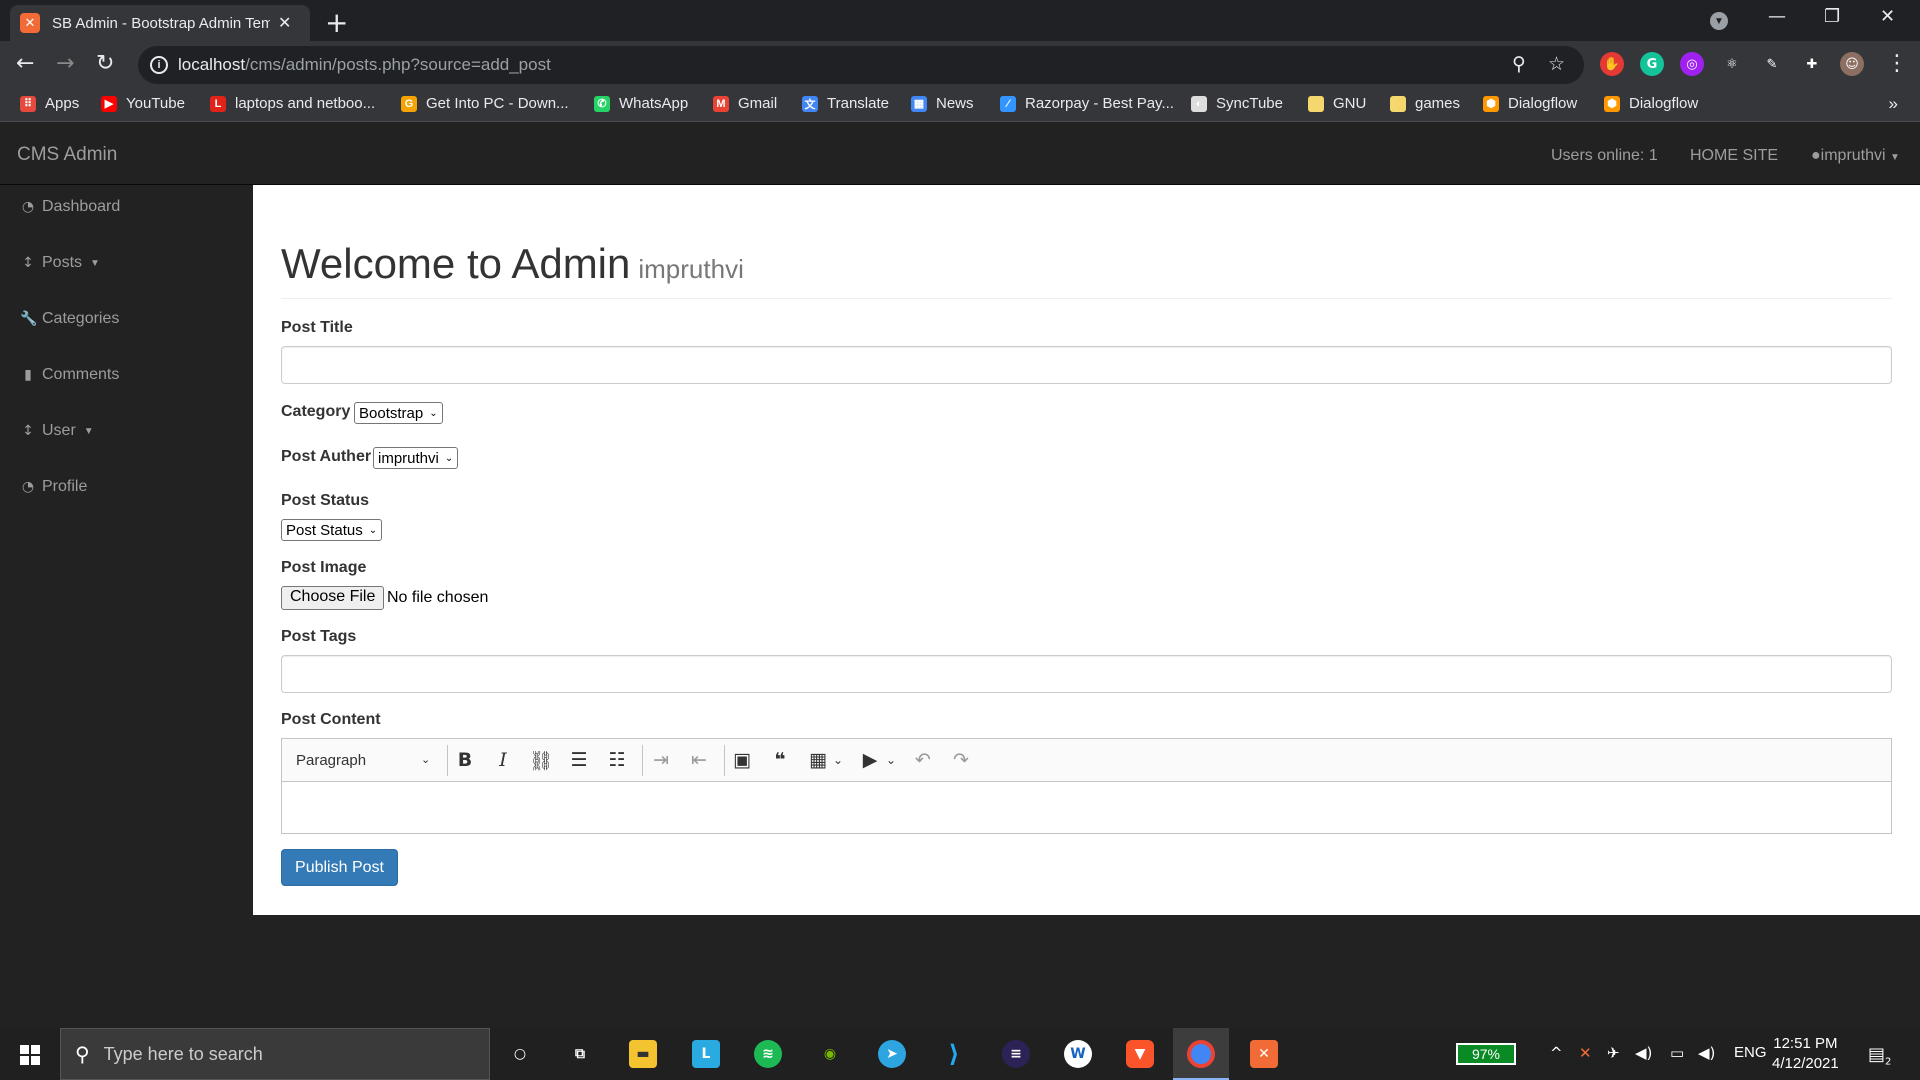 This screenshot has width=1920, height=1080. I want to click on brave-icon: ▼, so click(1140, 1054).